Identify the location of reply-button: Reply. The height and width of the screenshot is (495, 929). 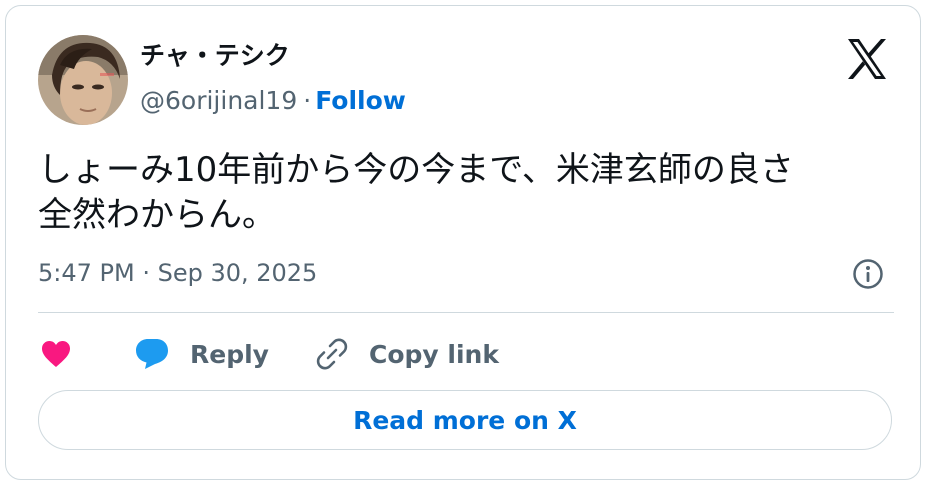
(201, 354).